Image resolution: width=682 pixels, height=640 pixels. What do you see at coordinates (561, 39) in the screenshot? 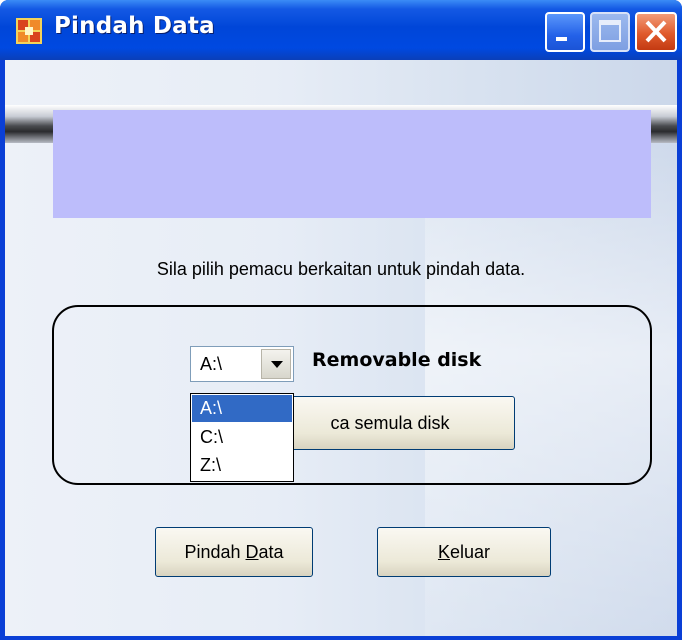
I see `minimize-icon` at bounding box center [561, 39].